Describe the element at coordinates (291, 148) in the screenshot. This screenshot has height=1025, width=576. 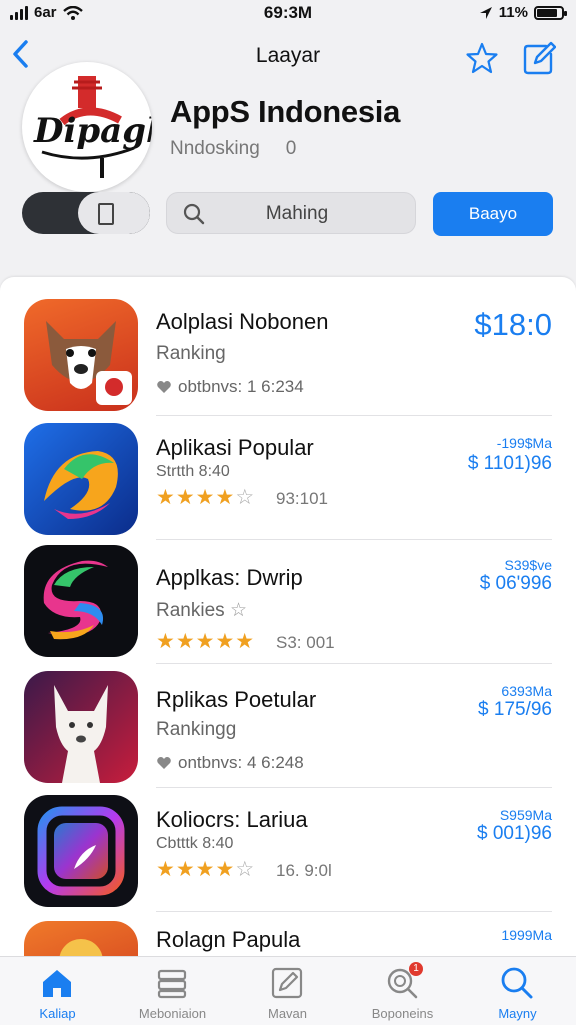
I see `sub-count: 0` at that location.